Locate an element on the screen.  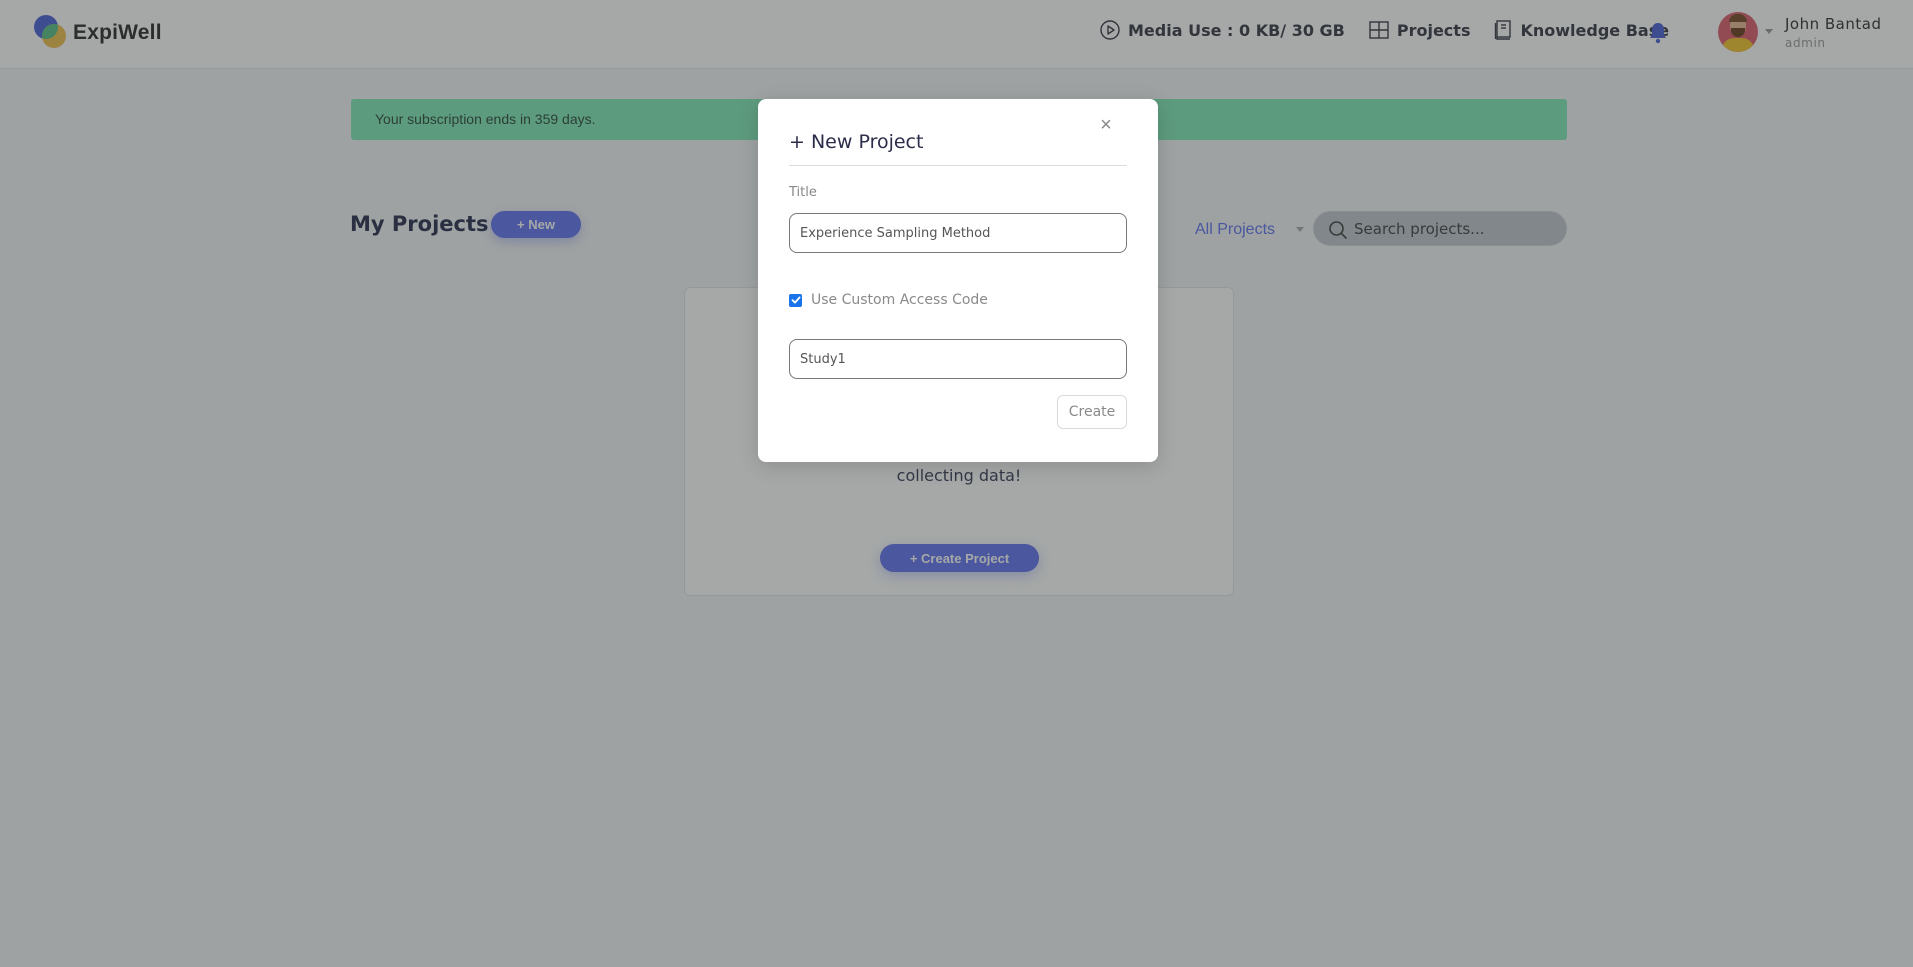
modal-title: + New Project is located at coordinates (856, 142).